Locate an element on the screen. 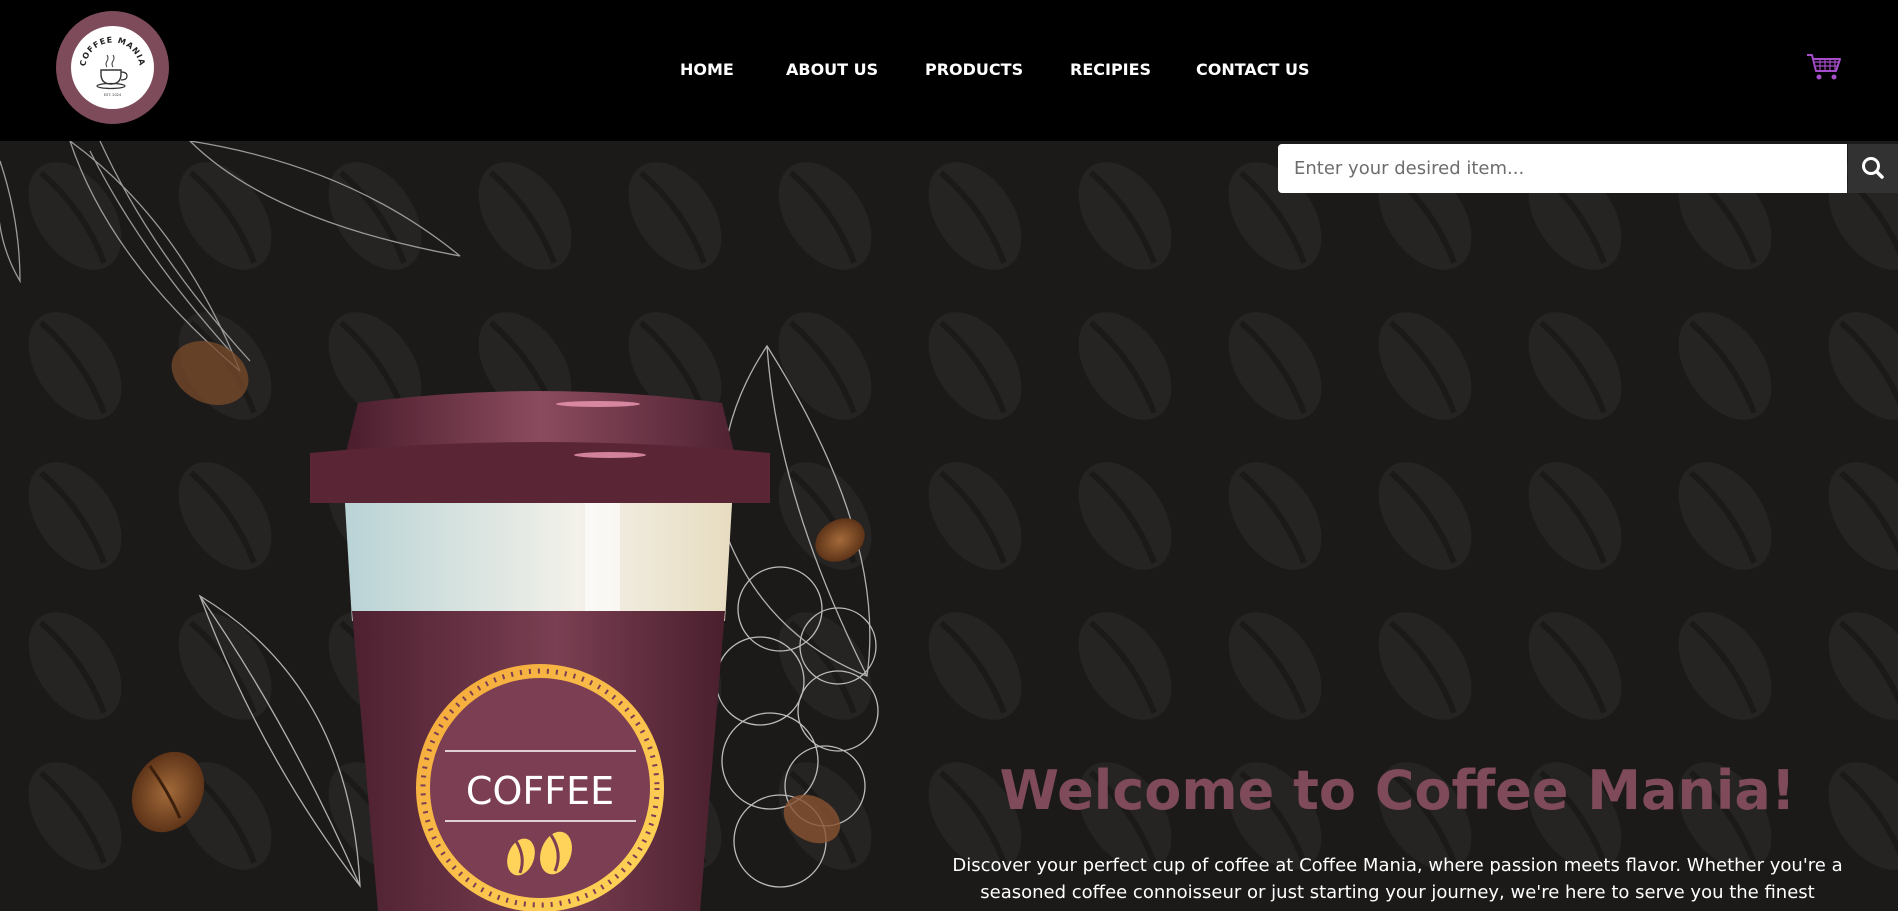 Image resolution: width=1898 pixels, height=911 pixels. shopping-cart-icon is located at coordinates (1824, 67).